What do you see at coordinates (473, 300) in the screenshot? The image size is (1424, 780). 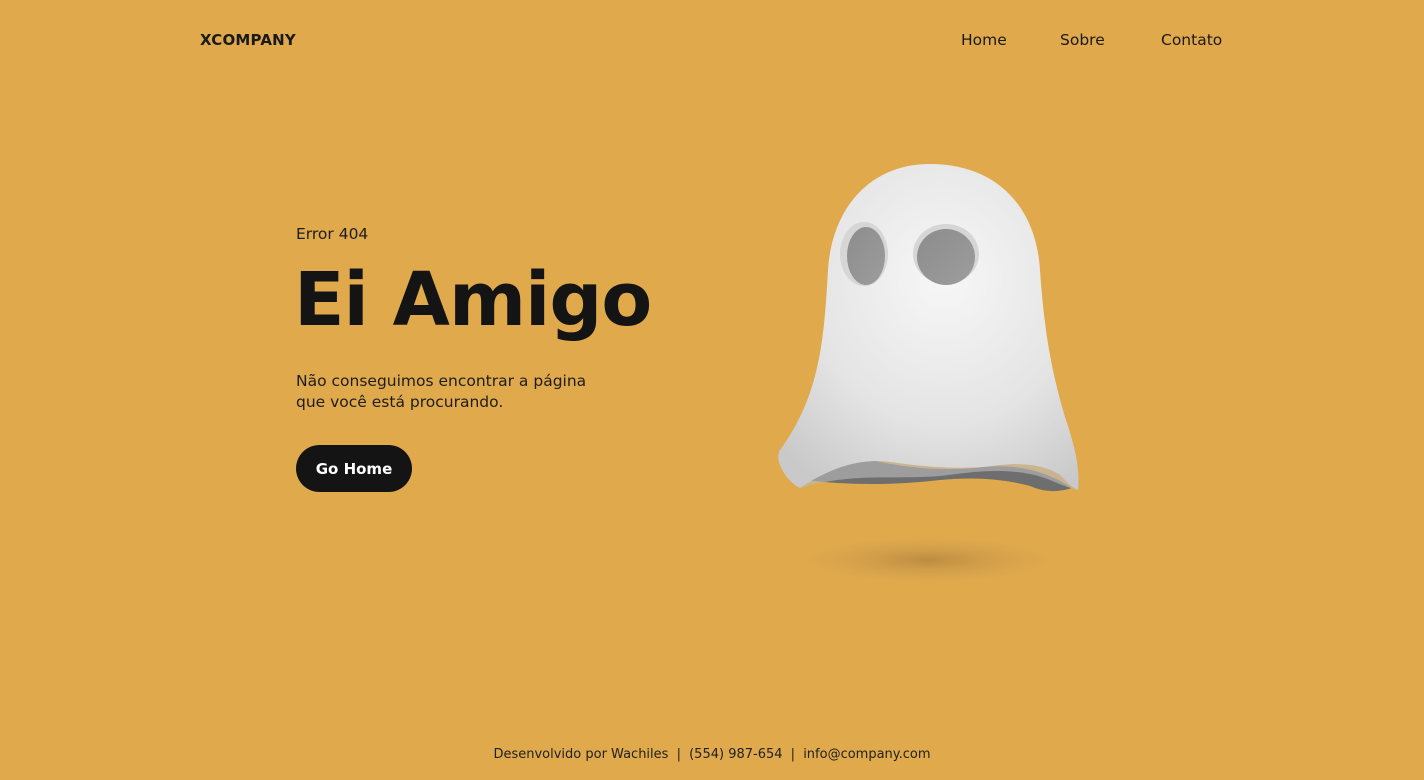 I see `page-headline: Ei Amigo` at bounding box center [473, 300].